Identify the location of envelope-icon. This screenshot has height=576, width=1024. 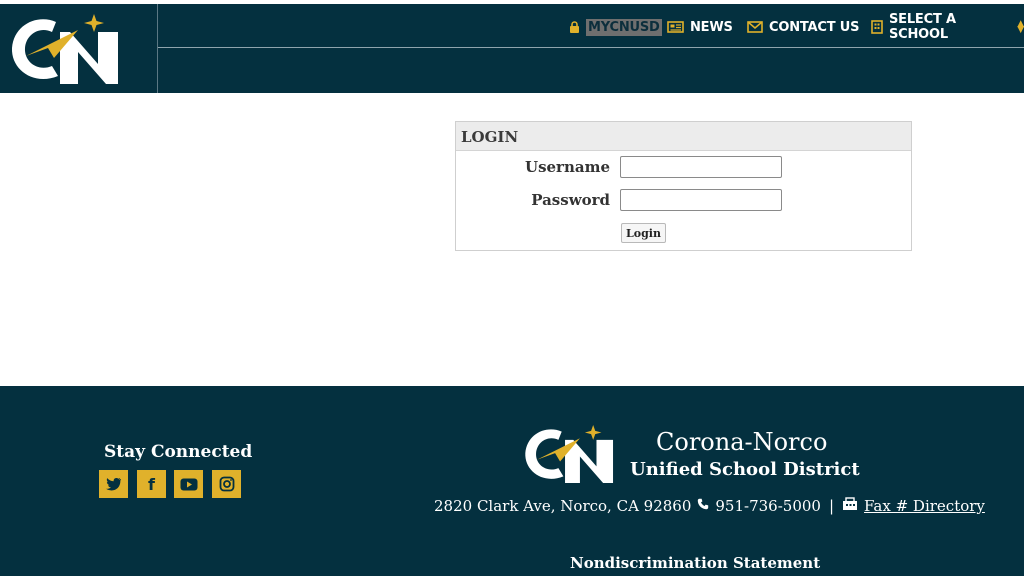
(755, 27).